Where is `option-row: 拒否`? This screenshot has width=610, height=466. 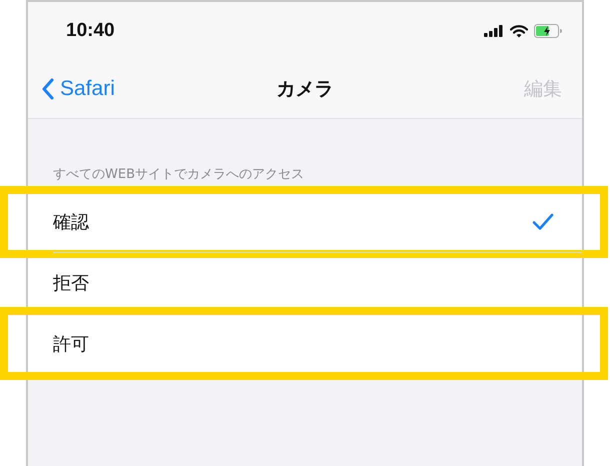 option-row: 拒否 is located at coordinates (317, 282).